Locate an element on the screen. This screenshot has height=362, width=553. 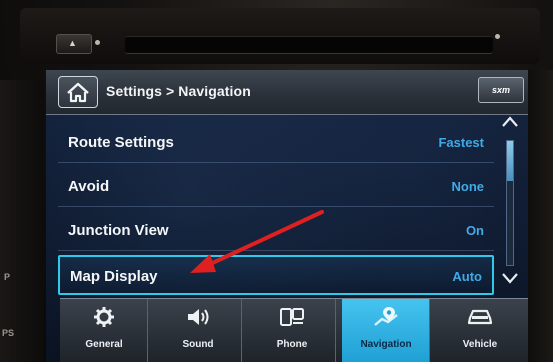
setting-row-avoid: Avoid None is located at coordinates (276, 187).